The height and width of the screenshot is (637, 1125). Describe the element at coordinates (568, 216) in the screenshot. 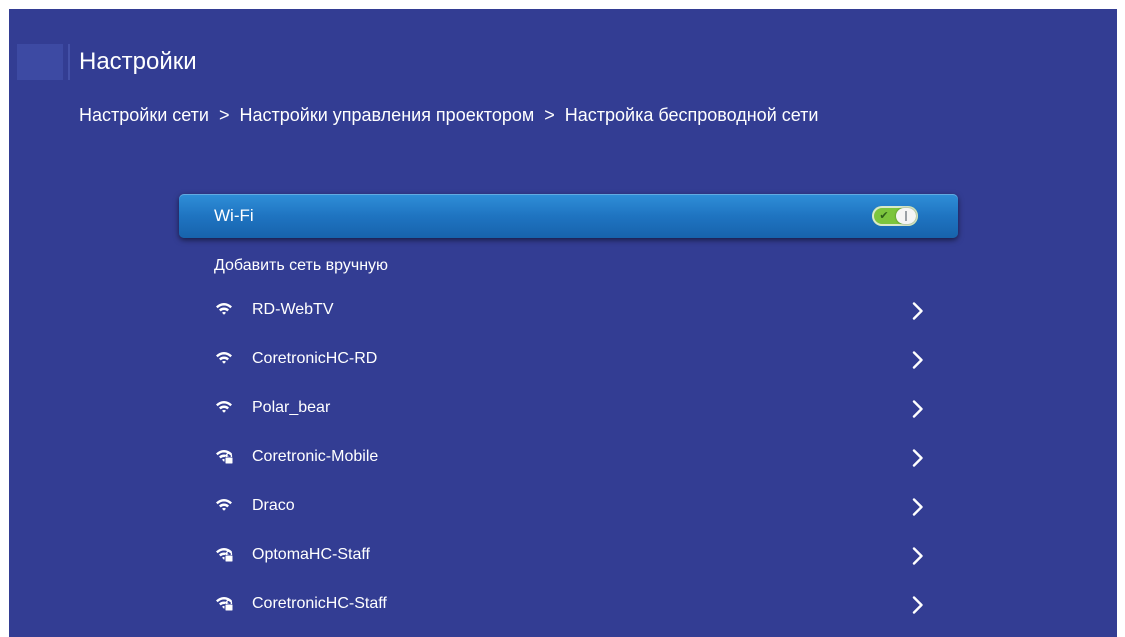

I see `wifi-toggle-row: Wi-Fi ✔` at that location.